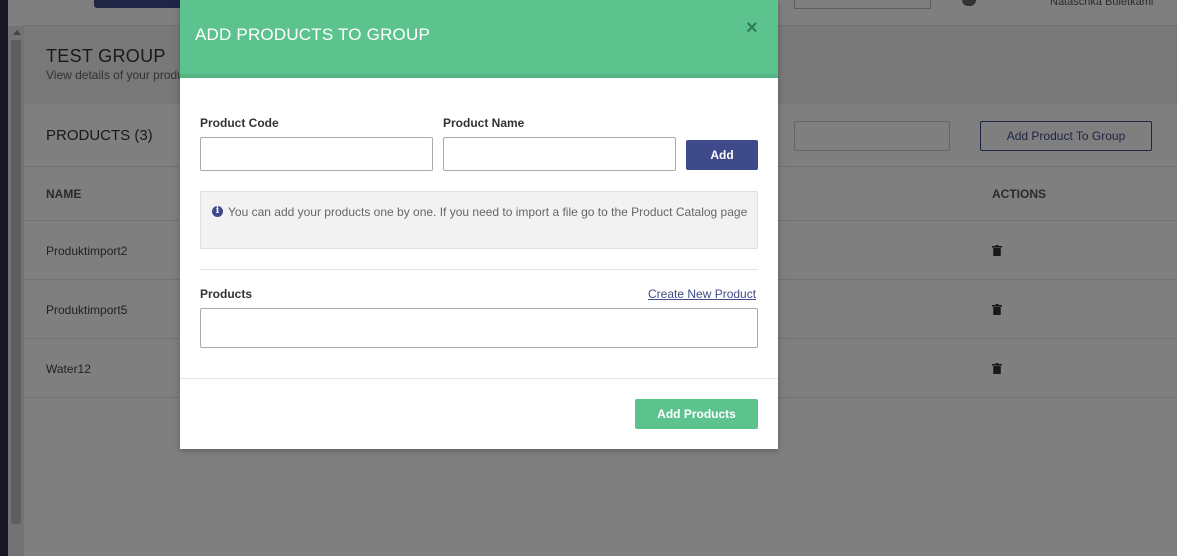  What do you see at coordinates (479, 269) in the screenshot?
I see `section-divider` at bounding box center [479, 269].